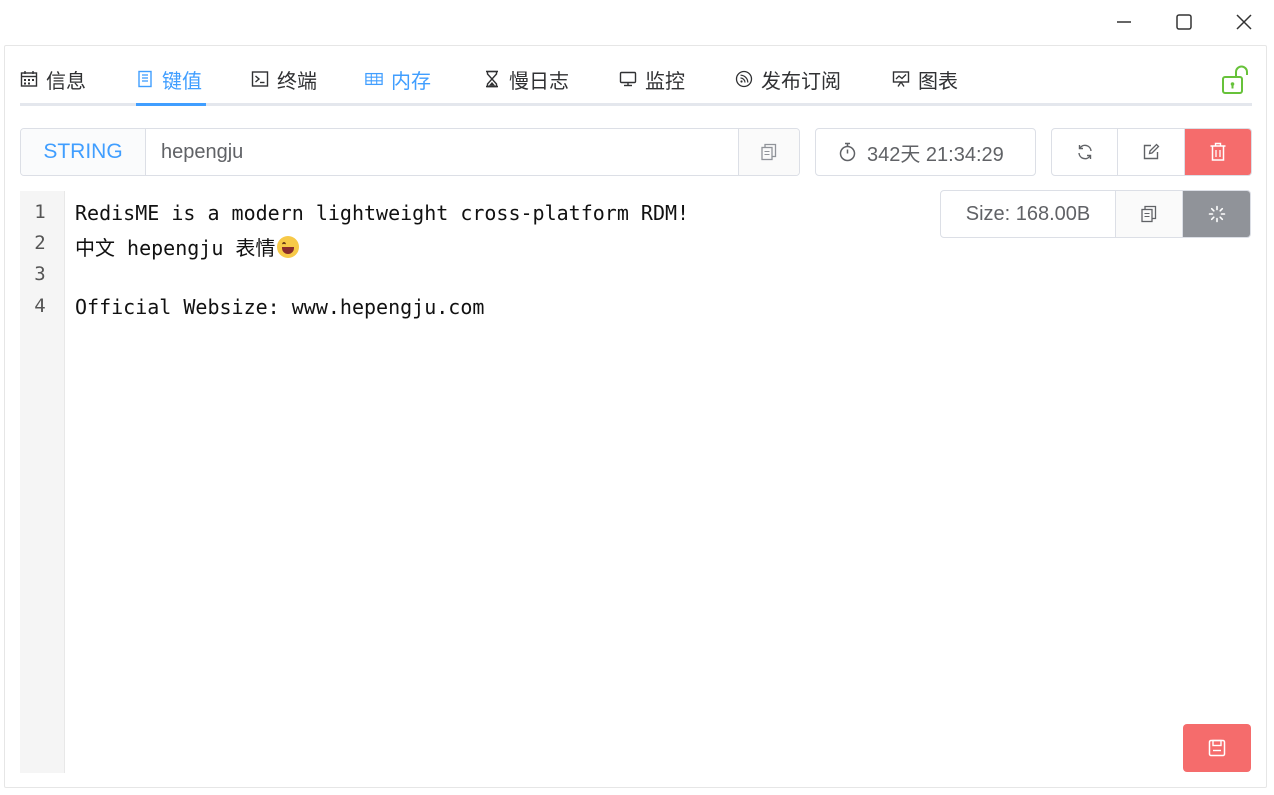 The height and width of the screenshot is (795, 1274). What do you see at coordinates (288, 247) in the screenshot?
I see `grinning-face-emoji-icon` at bounding box center [288, 247].